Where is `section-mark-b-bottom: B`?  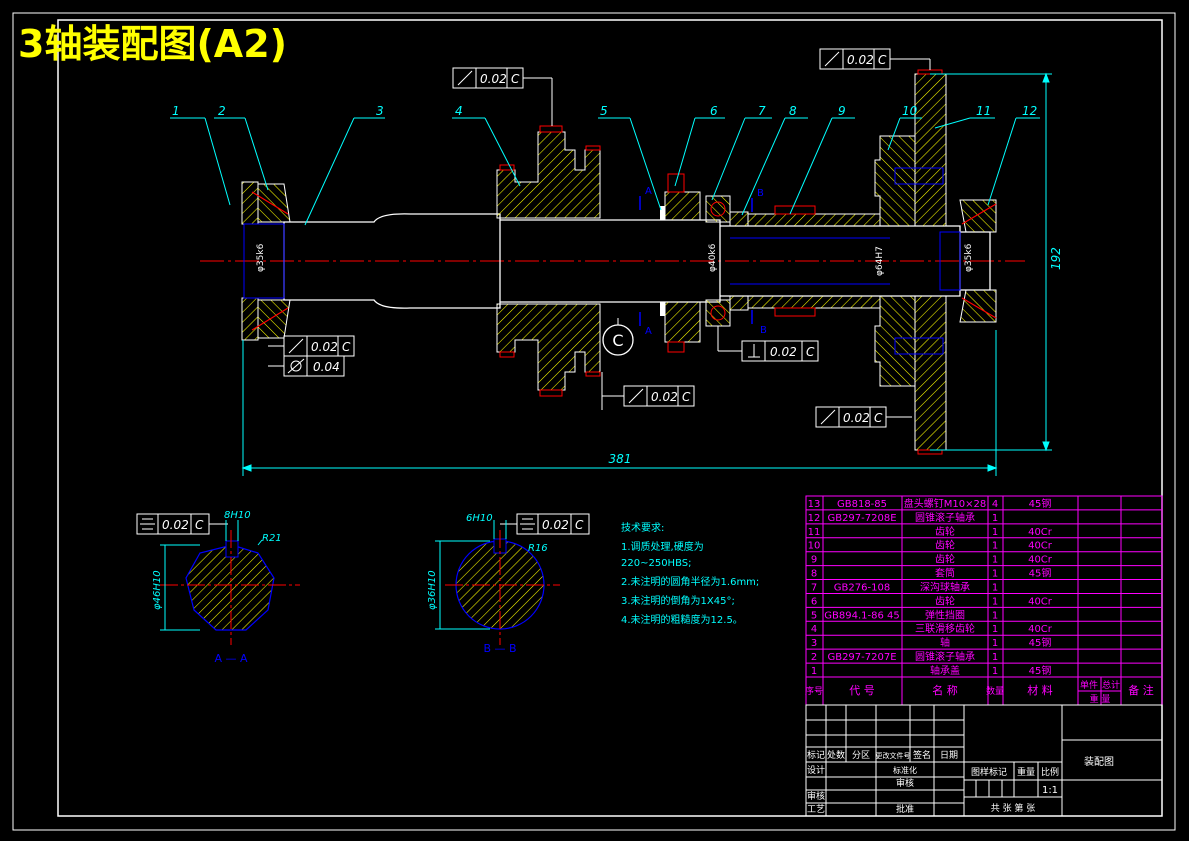
section-mark-b-bottom: B is located at coordinates (763, 330).